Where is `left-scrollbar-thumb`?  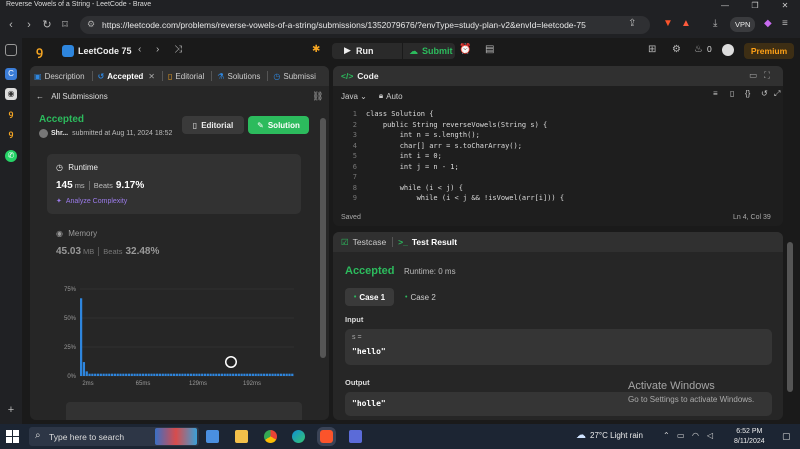 left-scrollbar-thumb is located at coordinates (323, 238).